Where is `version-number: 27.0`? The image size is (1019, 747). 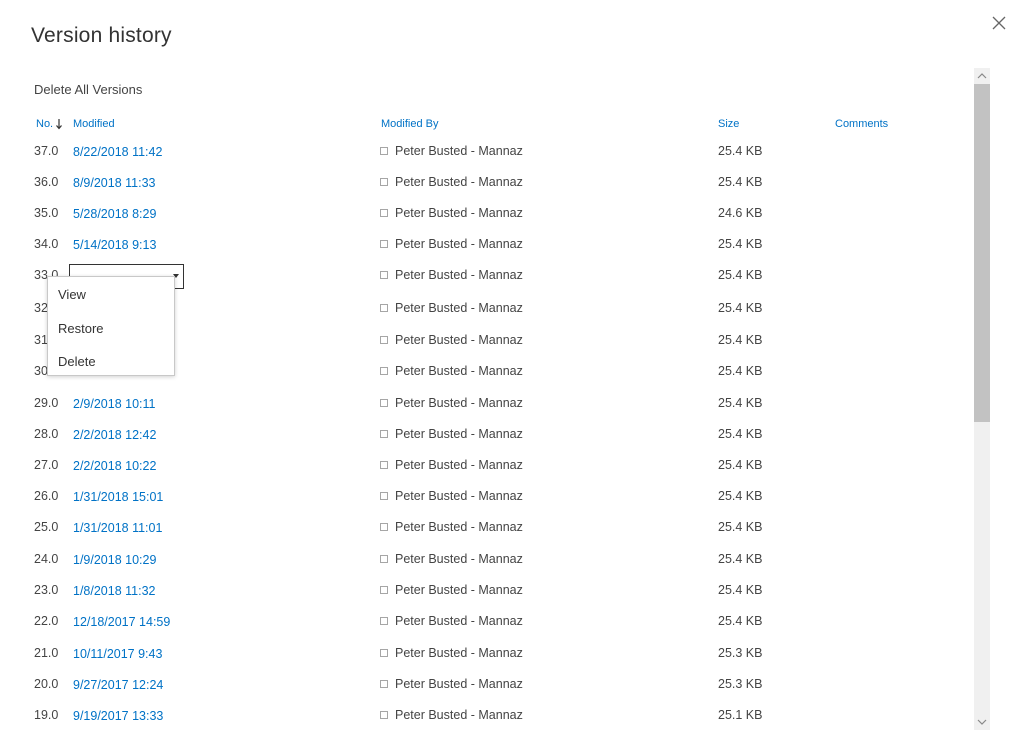
version-number: 27.0 is located at coordinates (46, 465).